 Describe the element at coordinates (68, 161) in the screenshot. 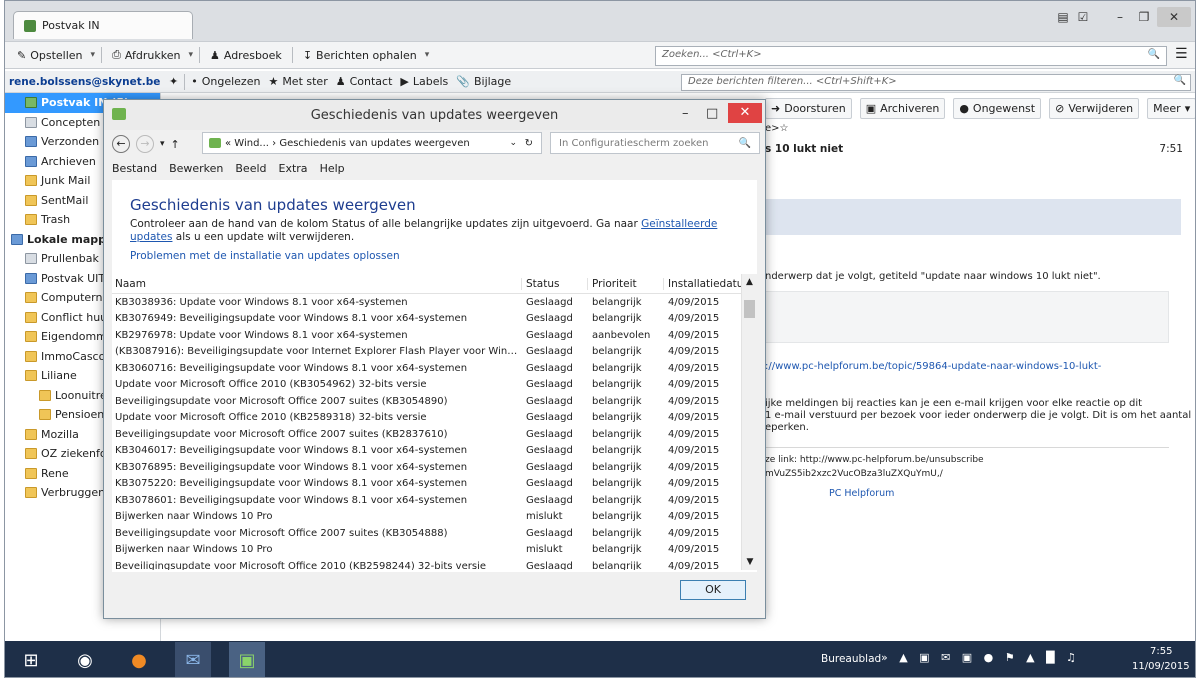

I see `folder-label: Archieven` at that location.